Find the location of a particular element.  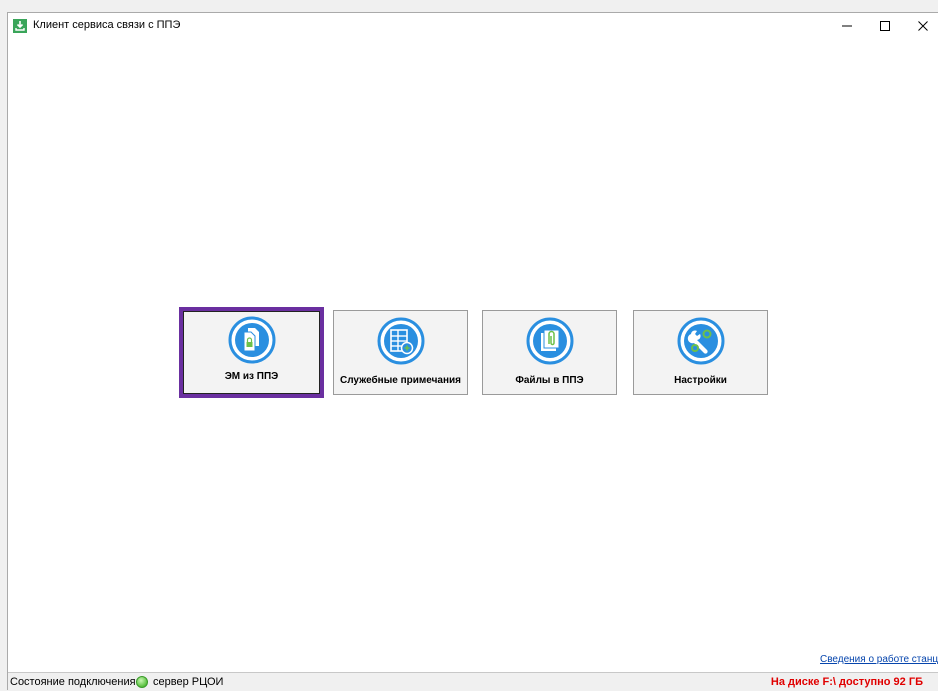

download-tray-icon is located at coordinates (20, 26).